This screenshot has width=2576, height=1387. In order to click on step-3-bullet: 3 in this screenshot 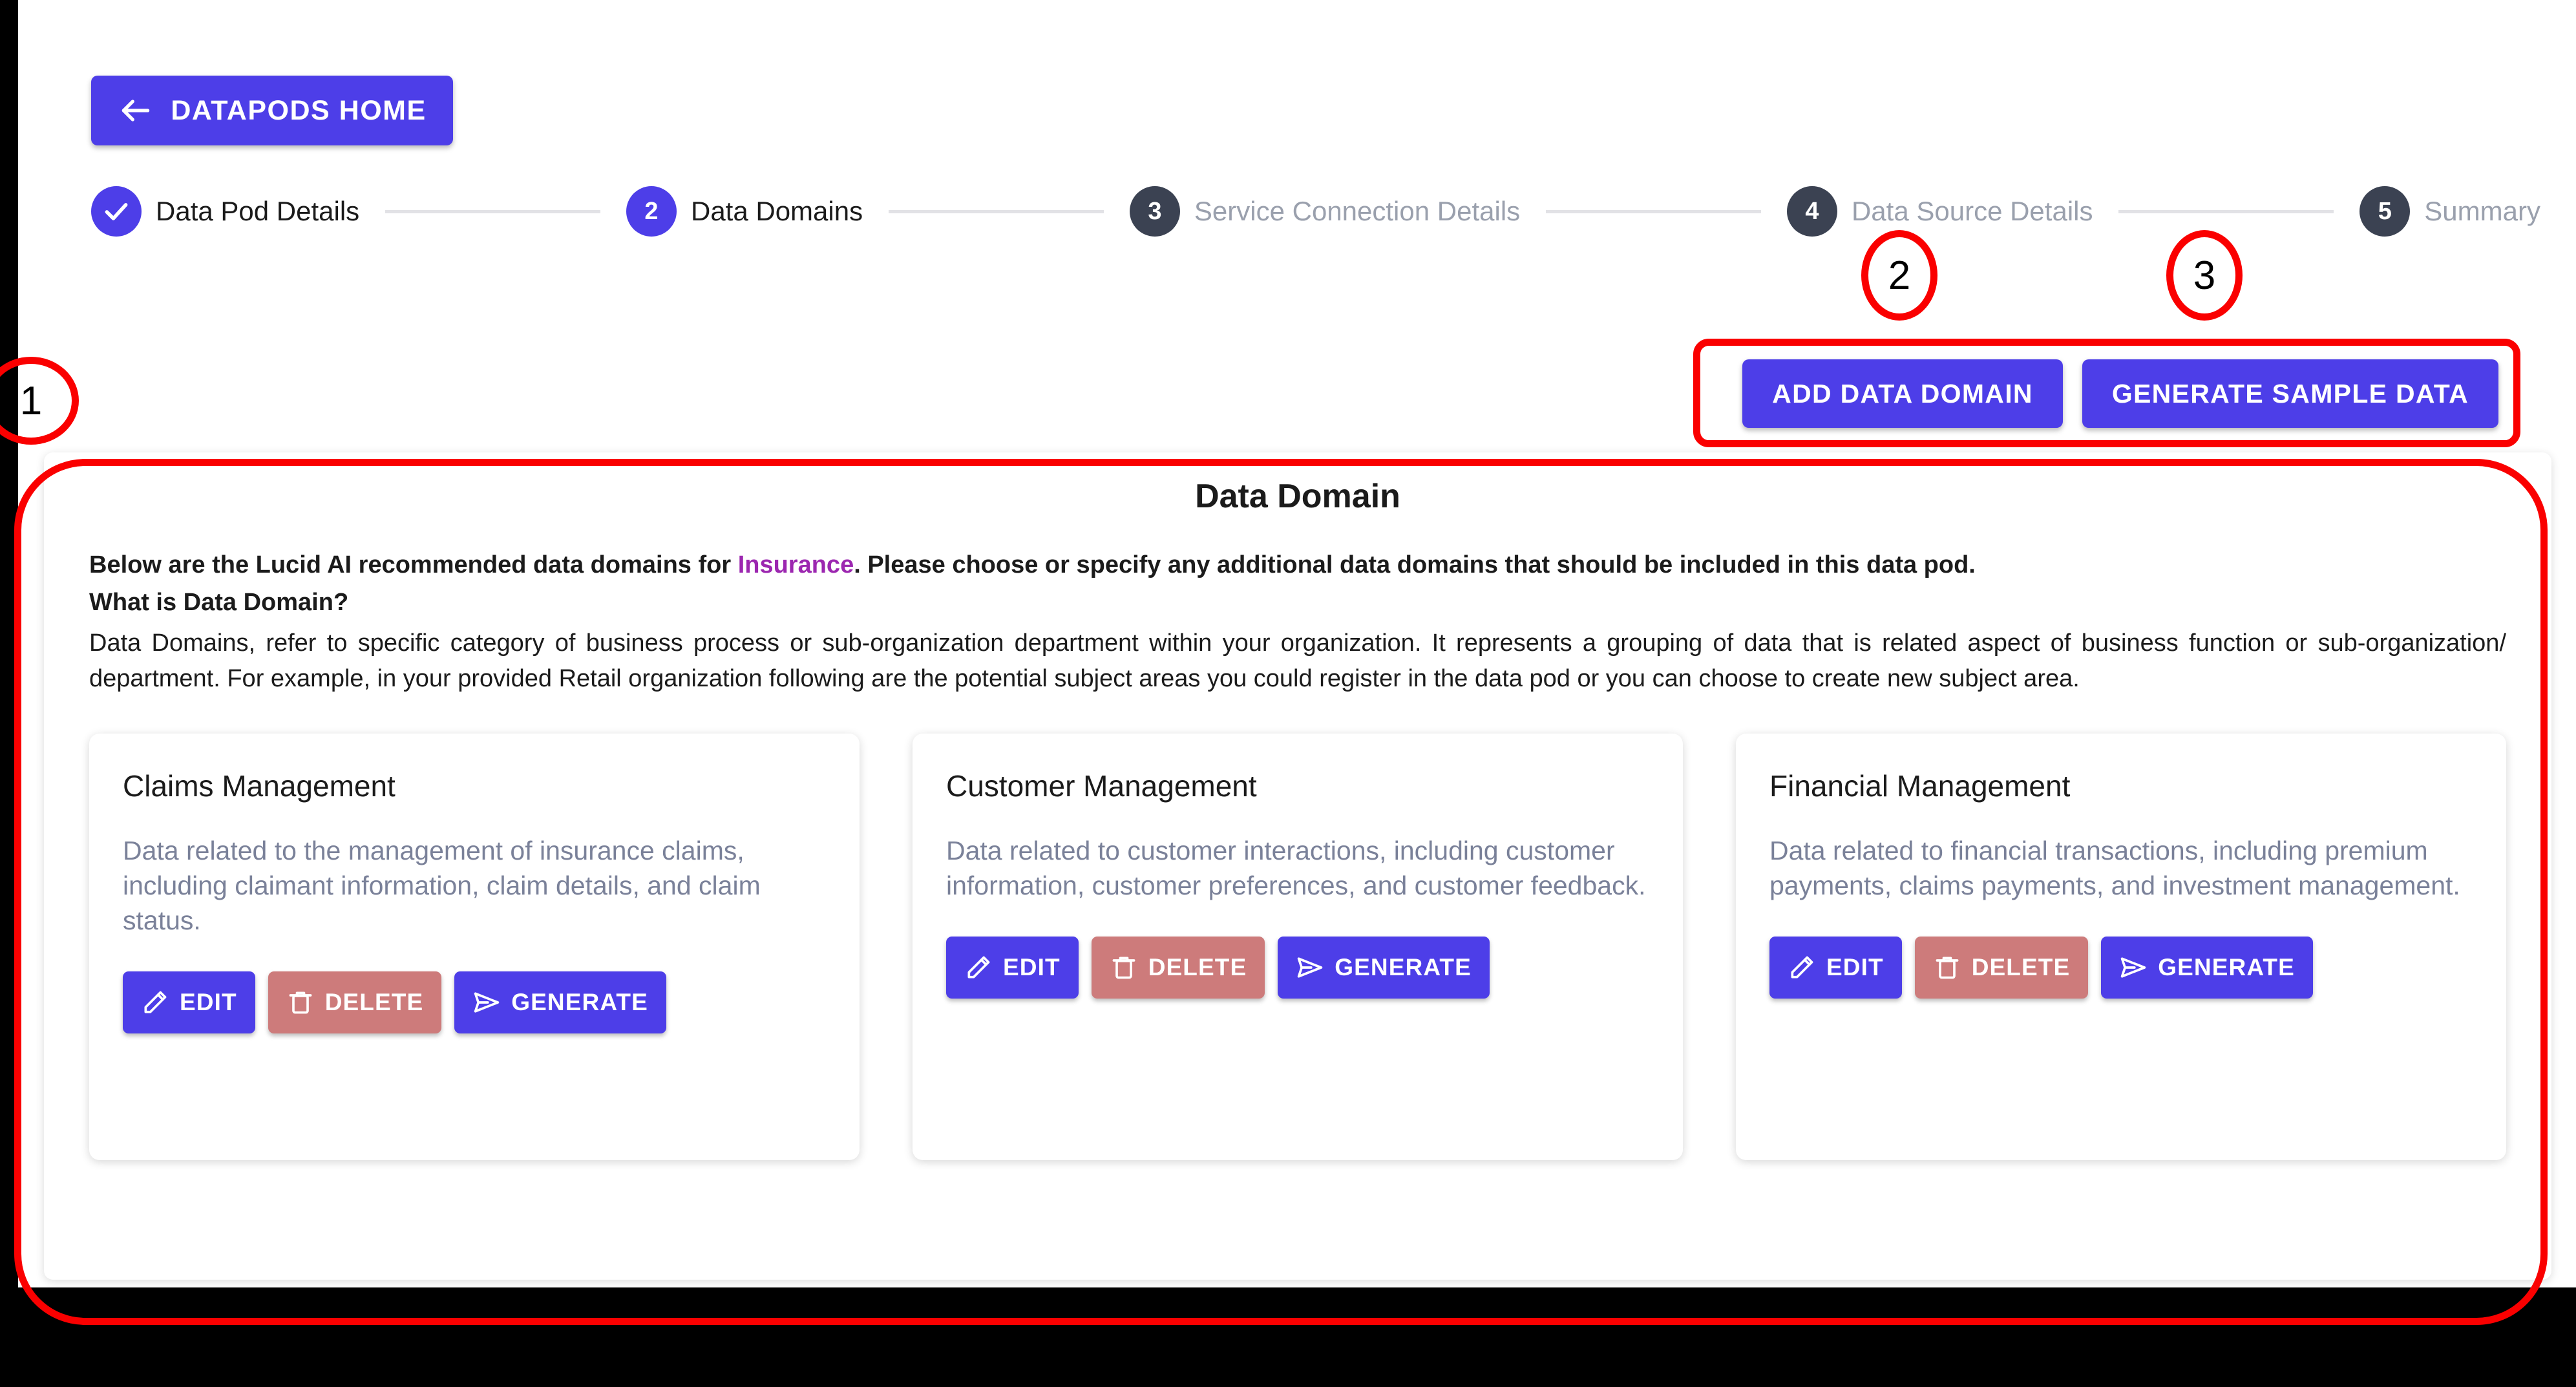, I will do `click(1154, 211)`.